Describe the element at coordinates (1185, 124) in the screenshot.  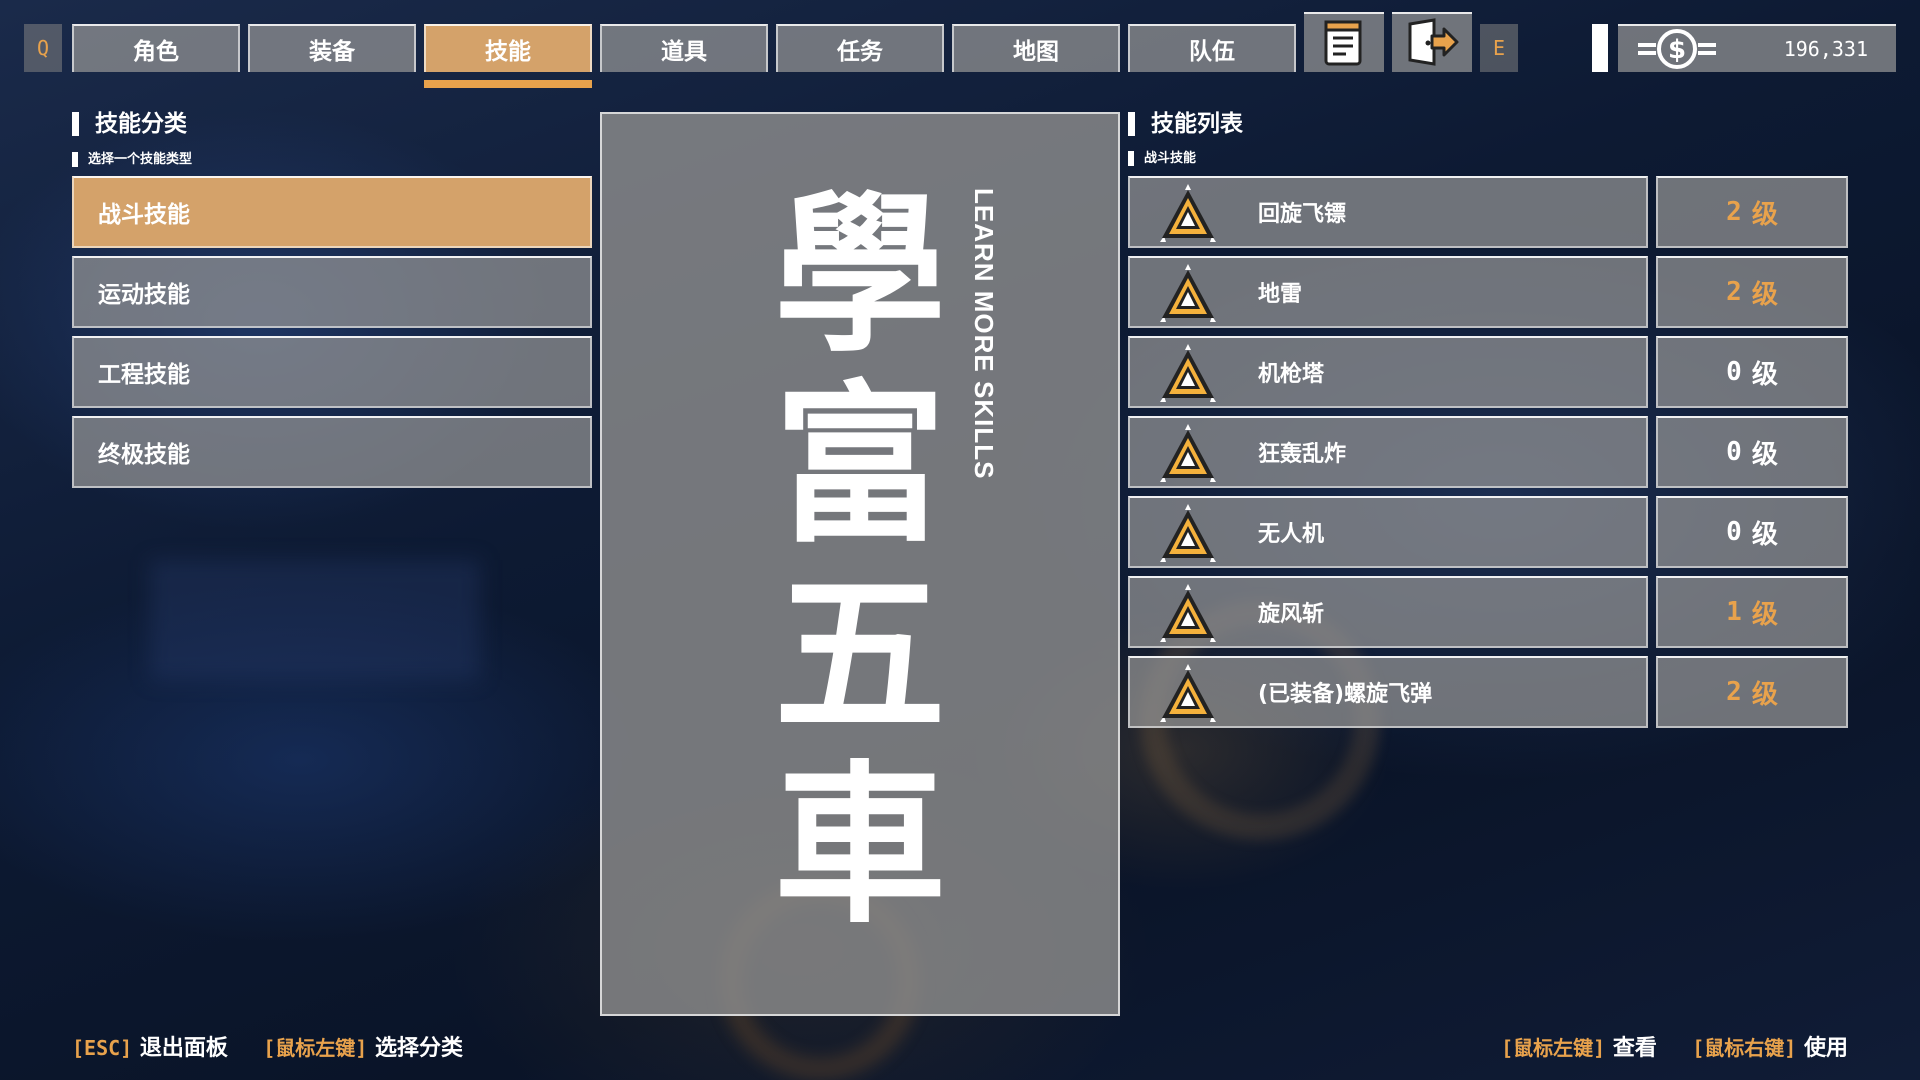
I see `skill-panel-title: 技能列表` at that location.